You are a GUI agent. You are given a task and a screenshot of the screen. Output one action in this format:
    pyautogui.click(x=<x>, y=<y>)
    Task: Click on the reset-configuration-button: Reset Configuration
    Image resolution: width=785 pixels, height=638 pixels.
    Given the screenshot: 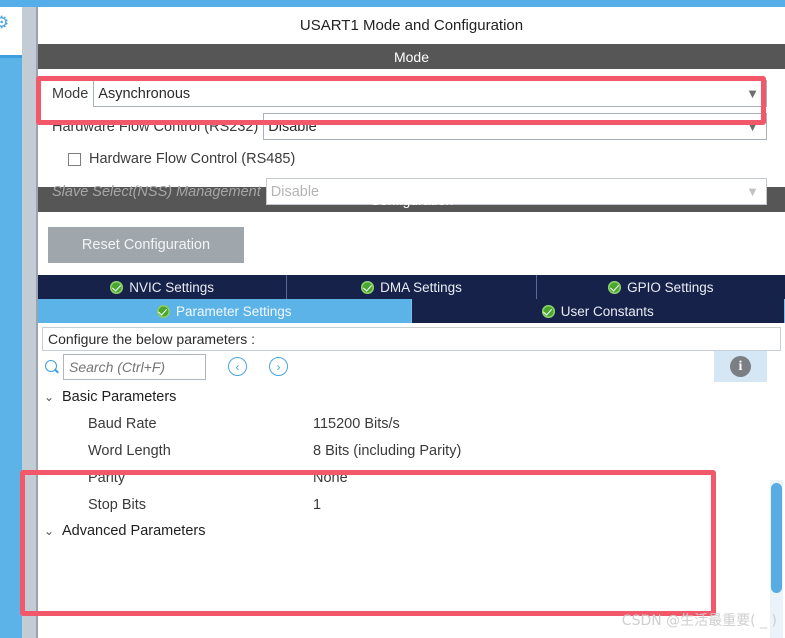 What is the action you would take?
    pyautogui.click(x=146, y=245)
    